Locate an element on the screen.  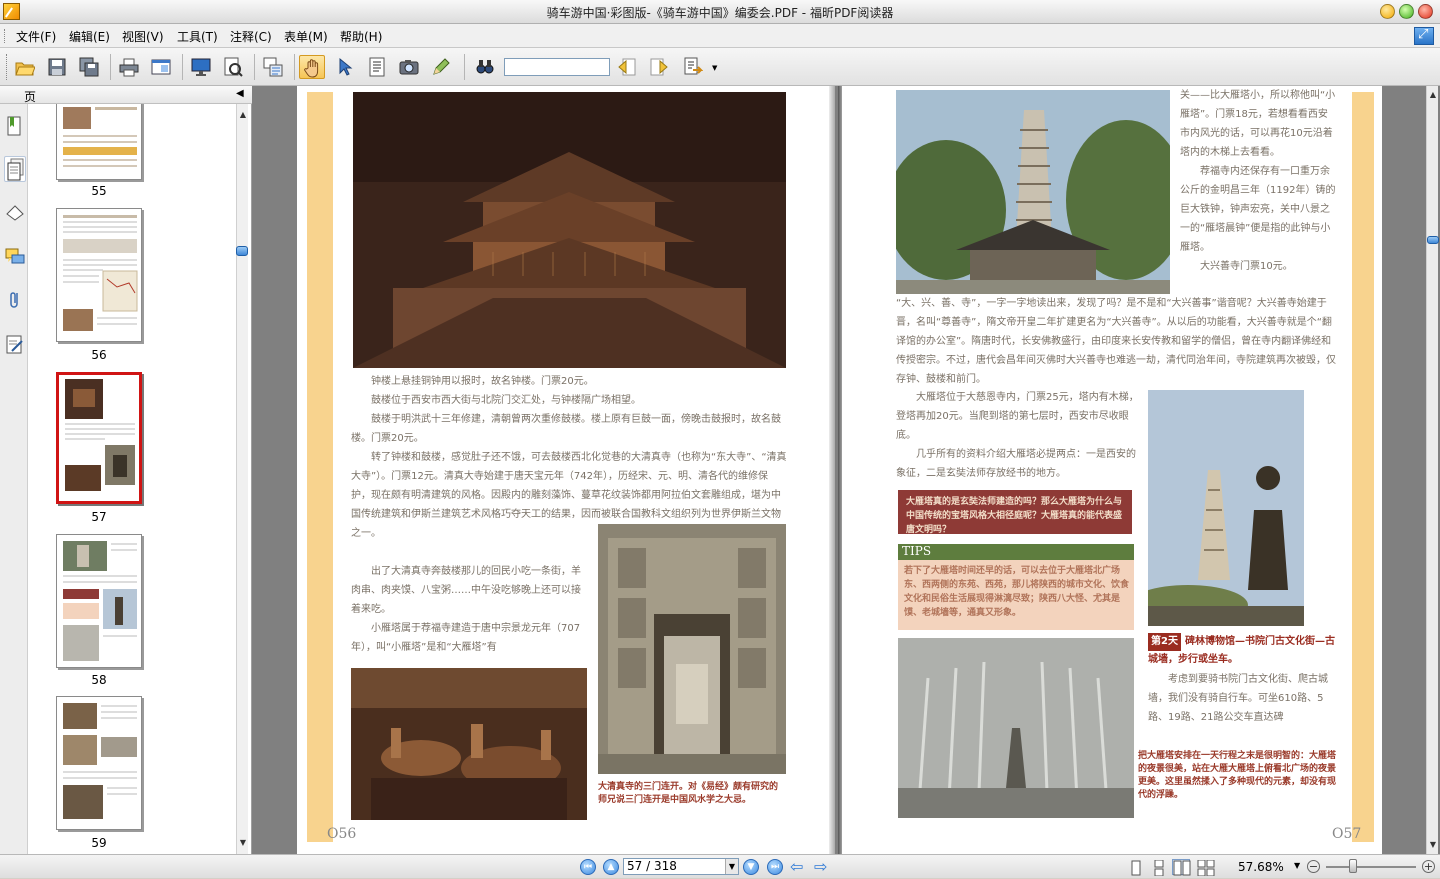
panel-splitter-handle is located at coordinates (242, 251).